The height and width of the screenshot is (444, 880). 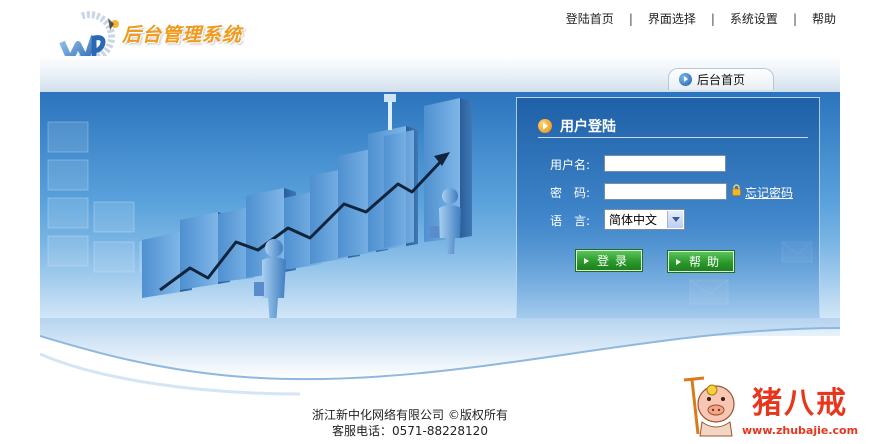 I want to click on login-button: 登录, so click(x=609, y=260).